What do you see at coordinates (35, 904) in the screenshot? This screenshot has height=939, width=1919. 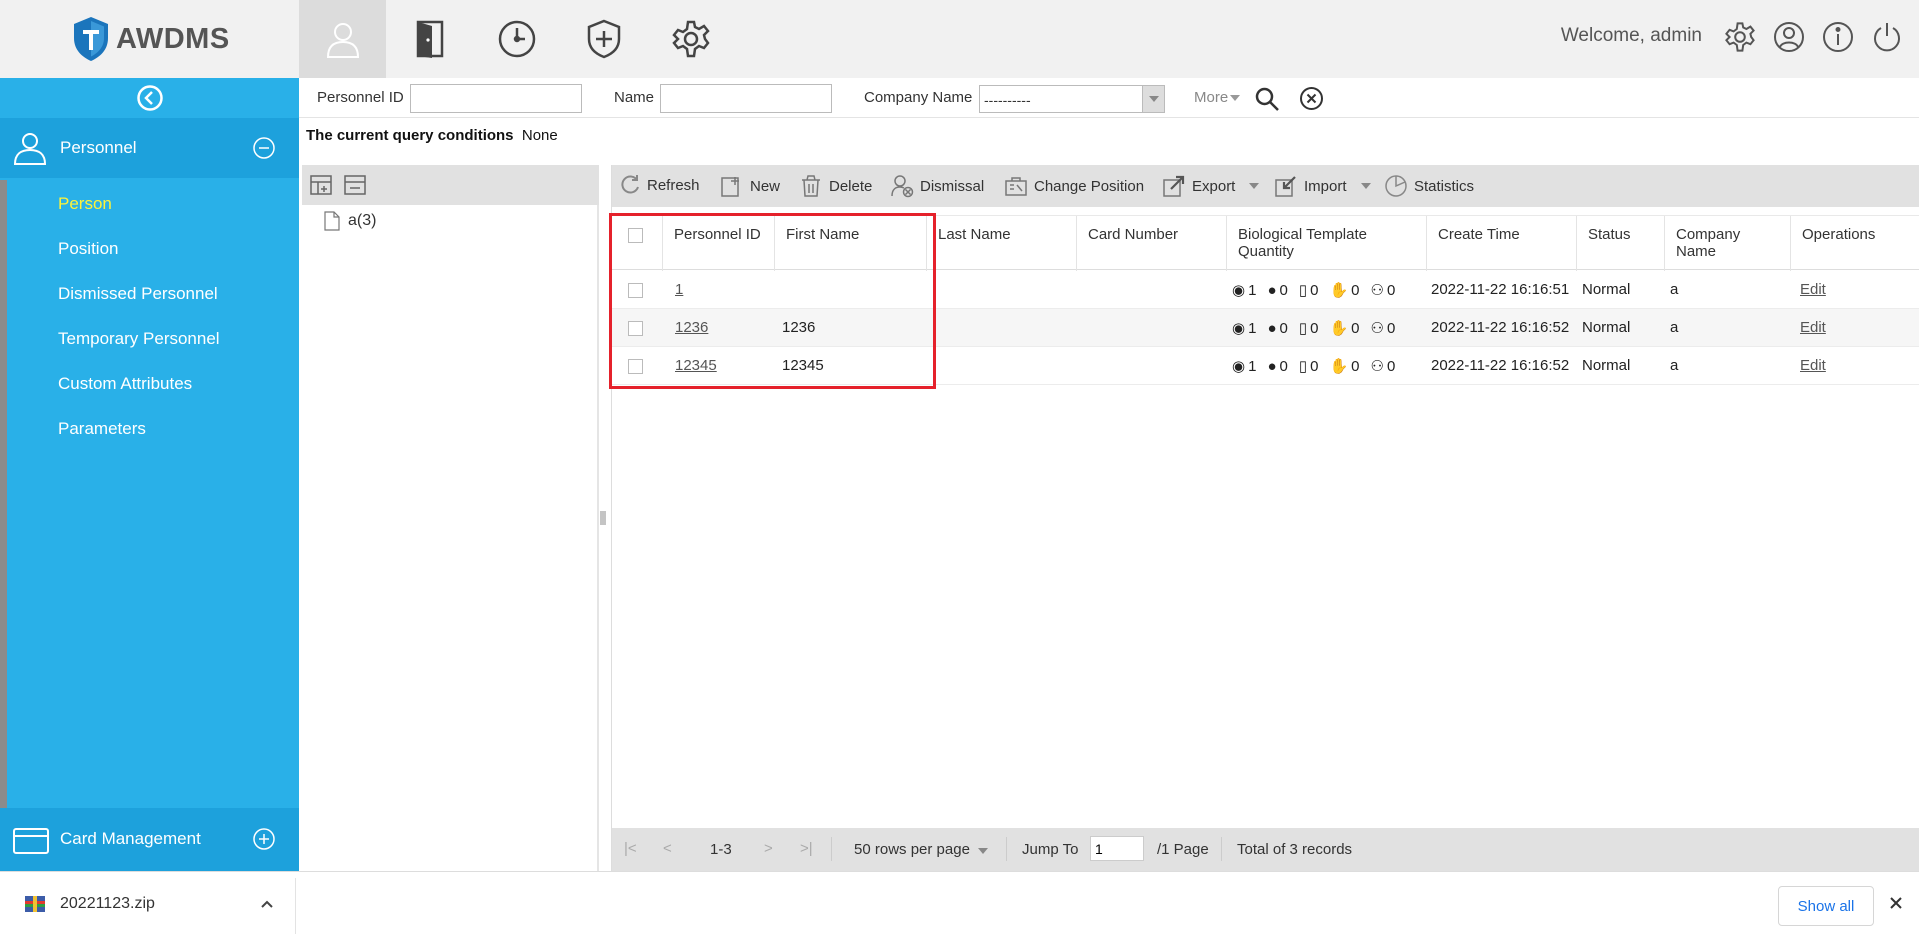 I see `zip-file-icon` at bounding box center [35, 904].